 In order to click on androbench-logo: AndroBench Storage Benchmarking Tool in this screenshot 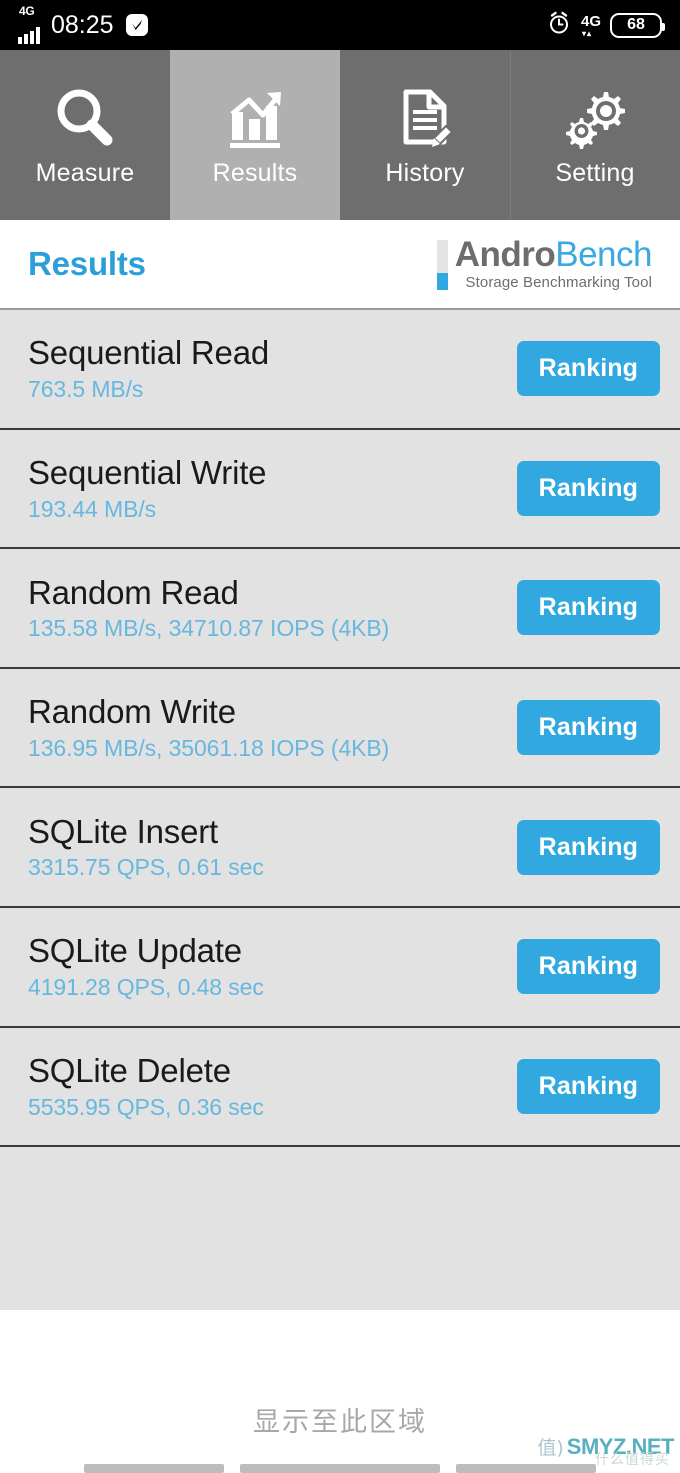, I will do `click(544, 263)`.